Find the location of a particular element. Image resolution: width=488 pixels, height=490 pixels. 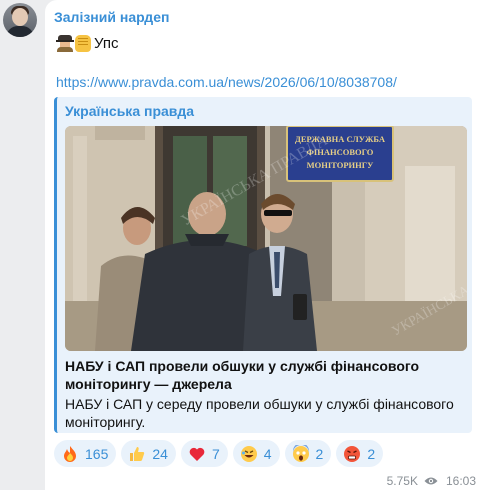

reaction-rofl: 4 is located at coordinates (256, 453).